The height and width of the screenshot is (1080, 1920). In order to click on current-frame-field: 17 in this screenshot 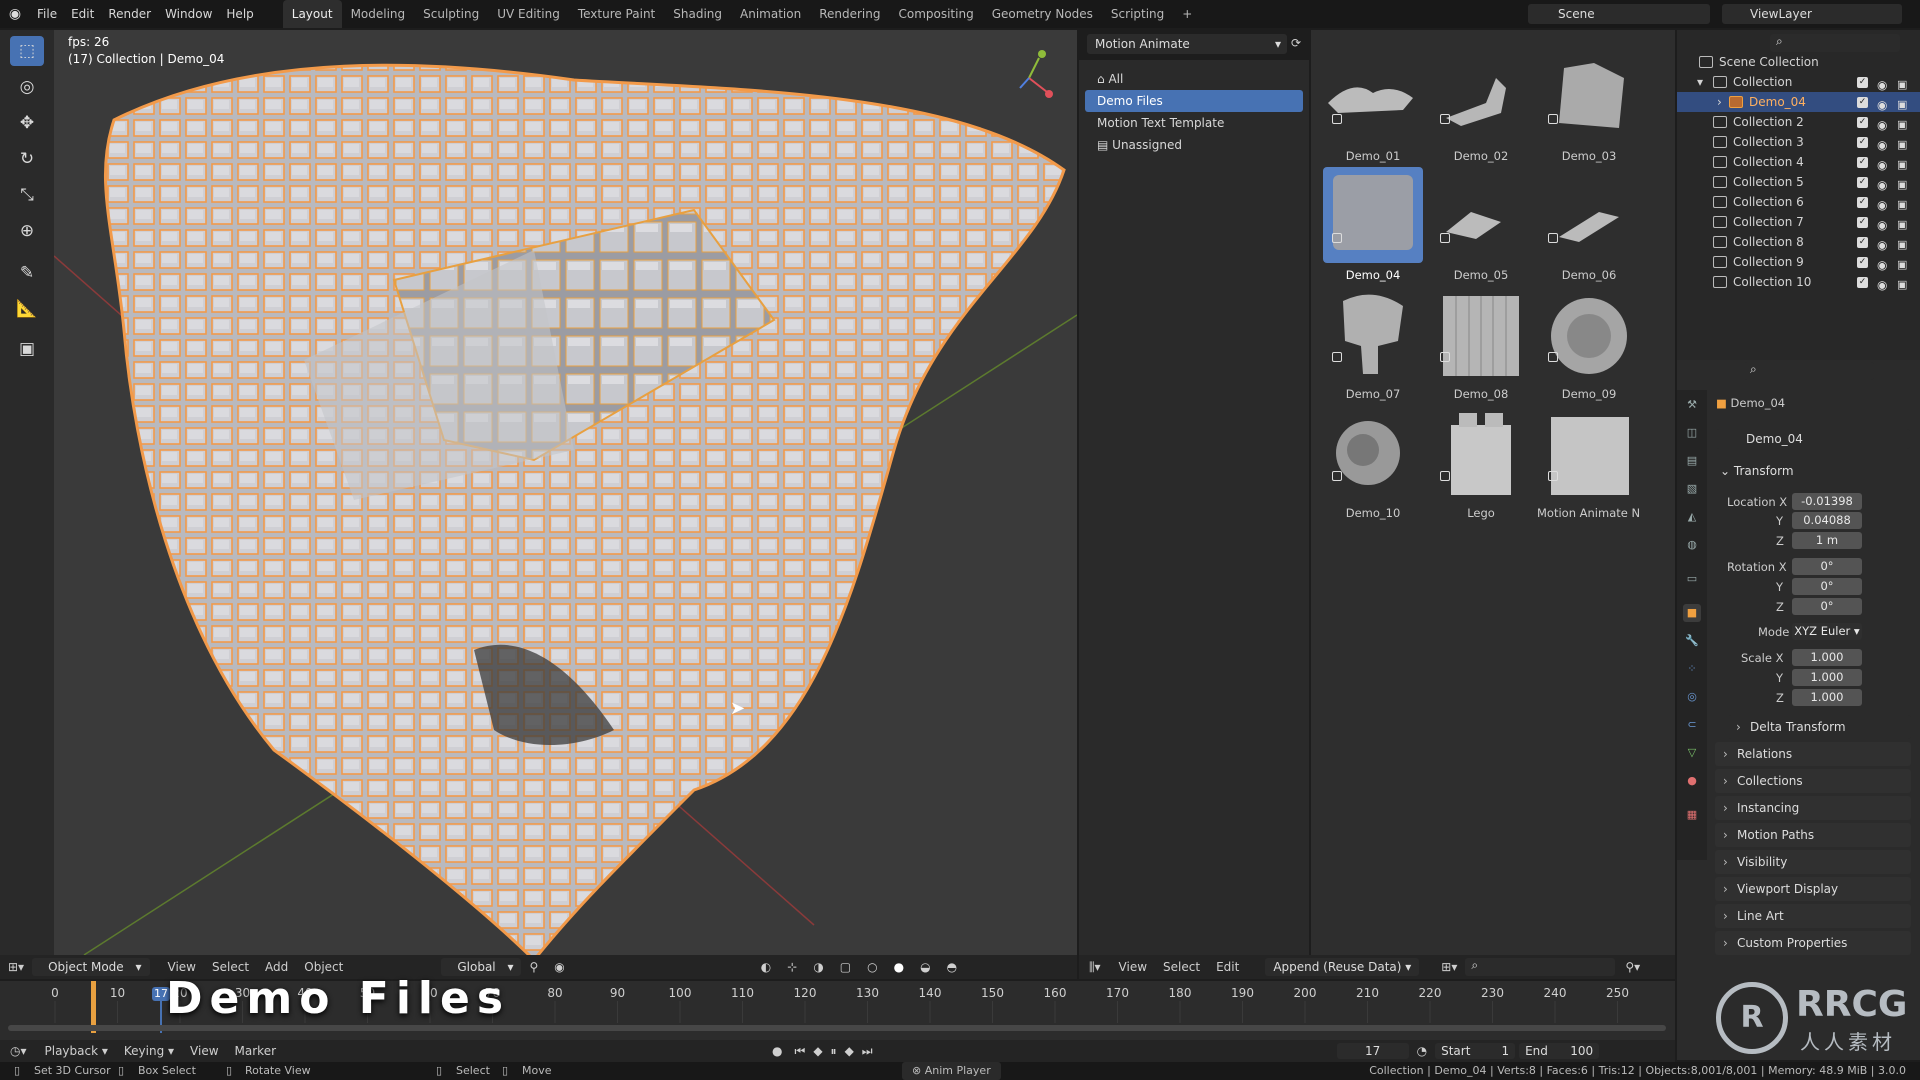, I will do `click(1372, 1051)`.